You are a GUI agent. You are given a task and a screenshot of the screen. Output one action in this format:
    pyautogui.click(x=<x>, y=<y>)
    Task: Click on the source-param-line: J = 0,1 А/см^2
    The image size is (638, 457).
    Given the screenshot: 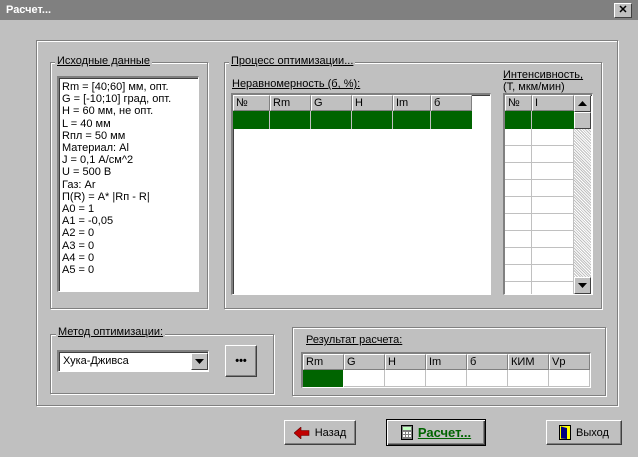 What is the action you would take?
    pyautogui.click(x=98, y=160)
    